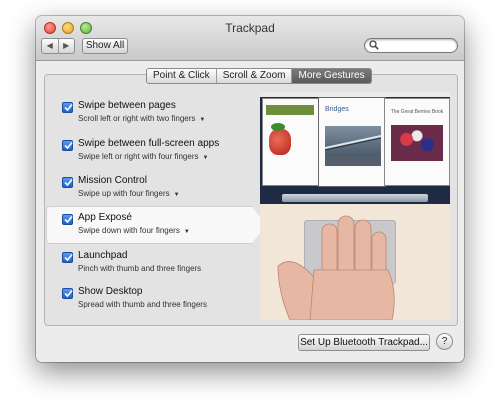 The image size is (500, 412). Describe the element at coordinates (105, 217) in the screenshot. I see `gesture-title: App Exposé` at that location.